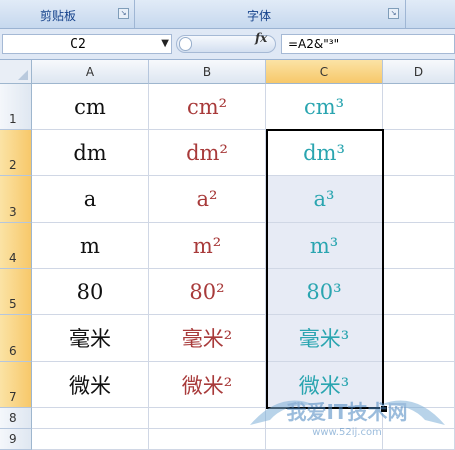 This screenshot has height=450, width=455. I want to click on cell-d4, so click(419, 246).